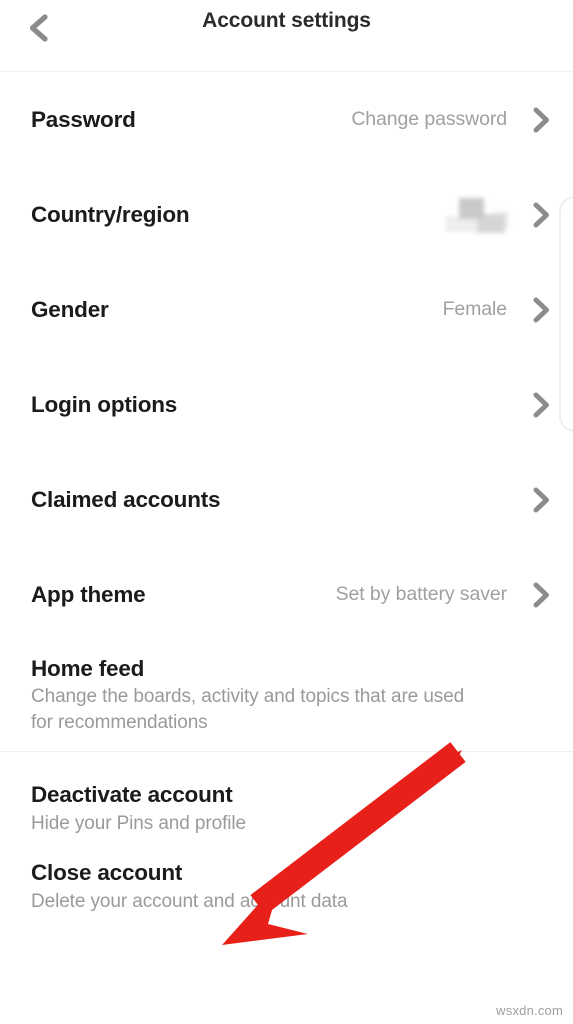 This screenshot has height=1024, width=573. What do you see at coordinates (429, 119) in the screenshot?
I see `row-value: Change password` at bounding box center [429, 119].